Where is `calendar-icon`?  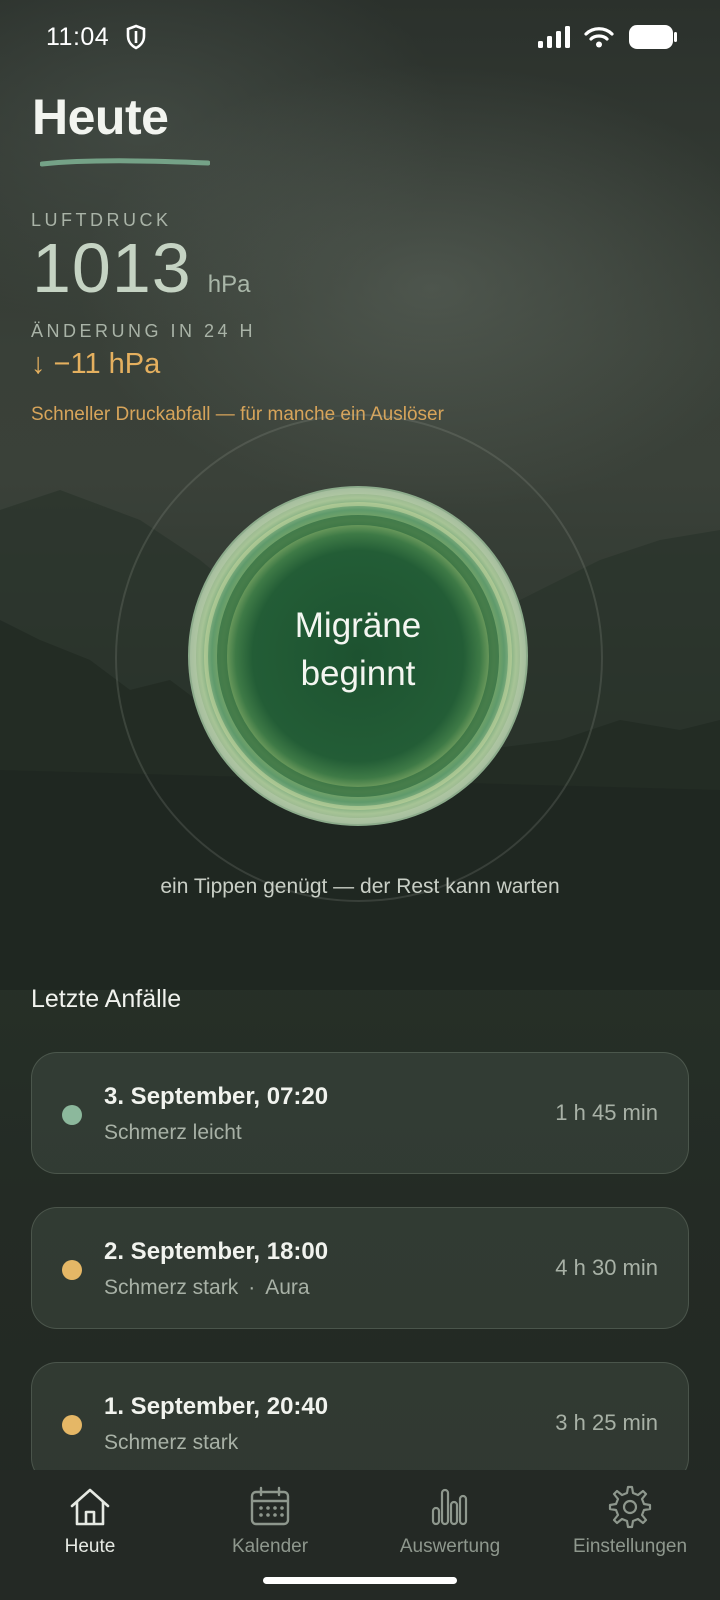
calendar-icon is located at coordinates (270, 1506).